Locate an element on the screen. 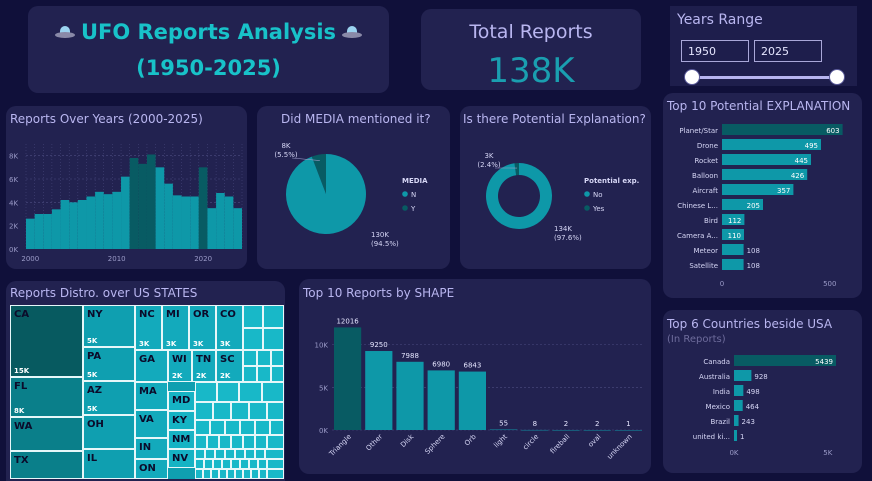 The height and width of the screenshot is (481, 872). treemap-cell-ga: GA is located at coordinates (151, 366).